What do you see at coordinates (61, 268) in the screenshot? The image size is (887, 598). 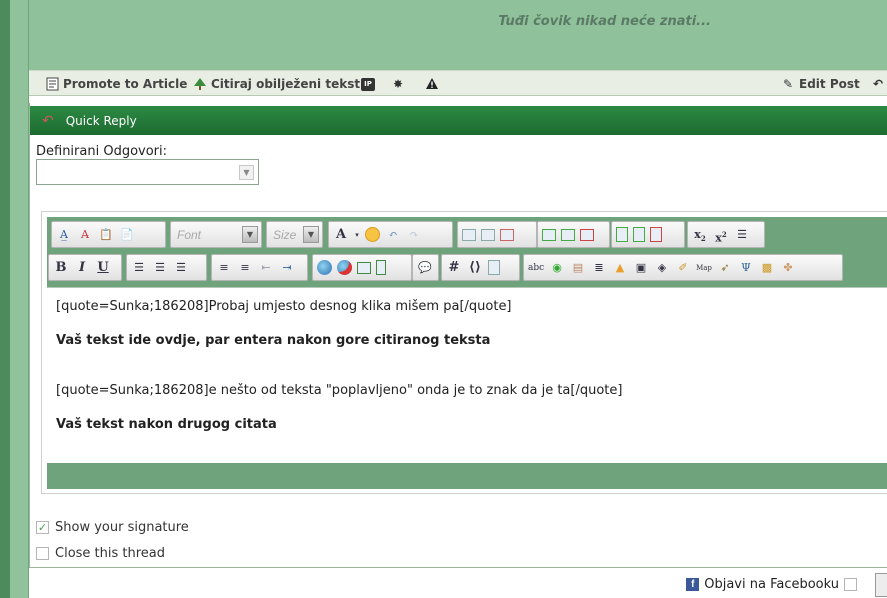 I see `bold-icon: B` at bounding box center [61, 268].